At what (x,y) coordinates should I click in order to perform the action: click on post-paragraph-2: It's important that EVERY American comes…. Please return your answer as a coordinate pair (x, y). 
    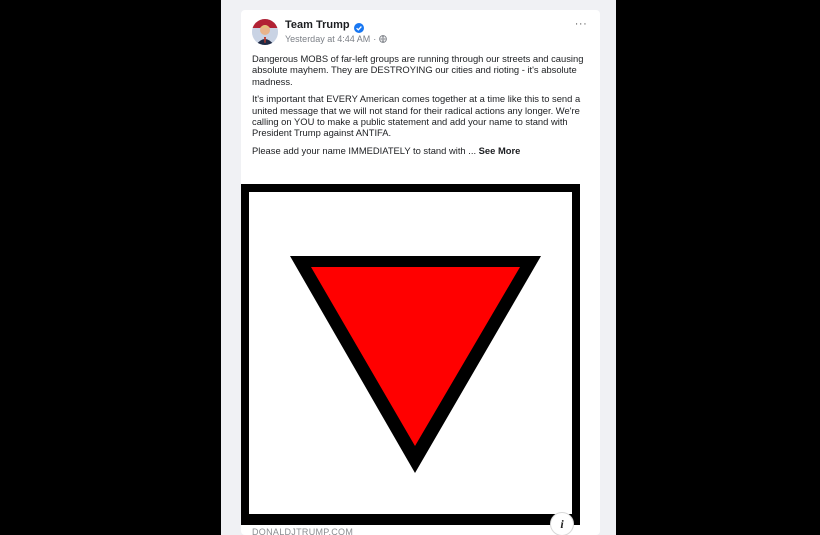
    Looking at the image, I should click on (416, 116).